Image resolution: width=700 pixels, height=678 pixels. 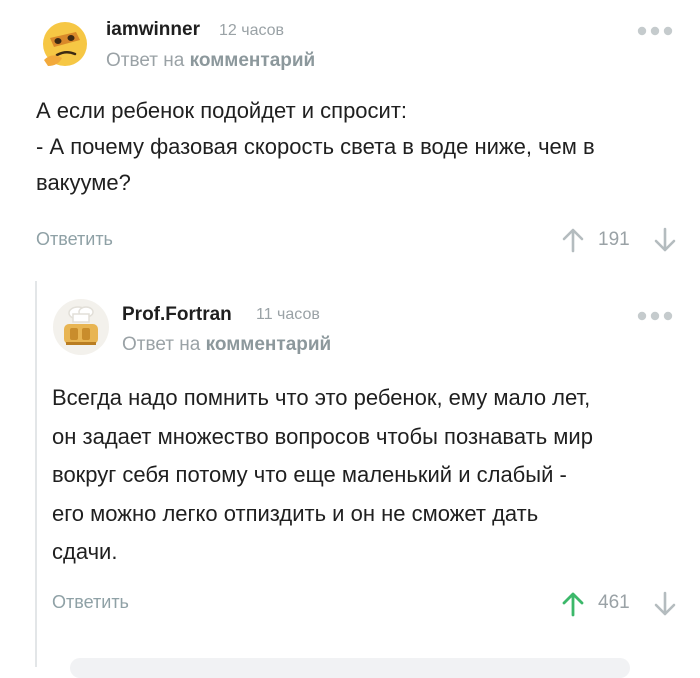 What do you see at coordinates (83, 182) in the screenshot?
I see `comment-text-line: вакууме?` at bounding box center [83, 182].